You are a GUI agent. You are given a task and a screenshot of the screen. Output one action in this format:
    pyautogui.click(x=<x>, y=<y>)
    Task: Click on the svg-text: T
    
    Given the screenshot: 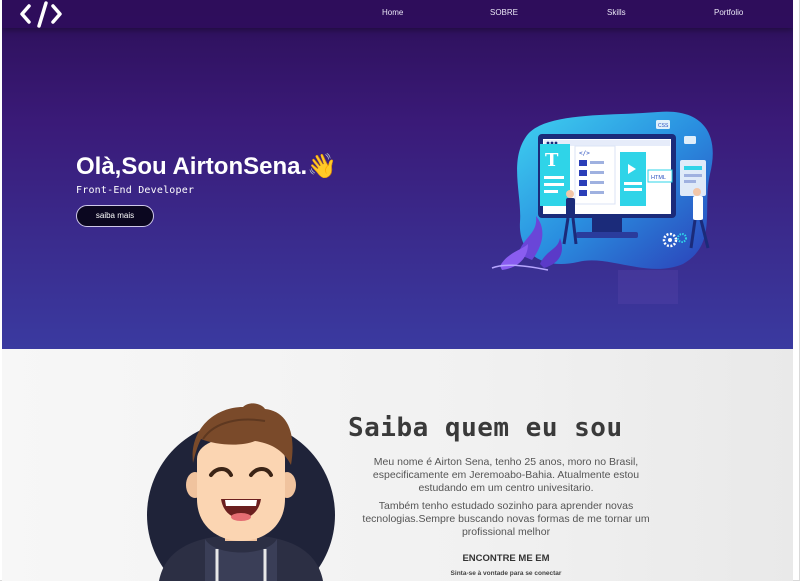 What is the action you would take?
    pyautogui.click(x=552, y=160)
    